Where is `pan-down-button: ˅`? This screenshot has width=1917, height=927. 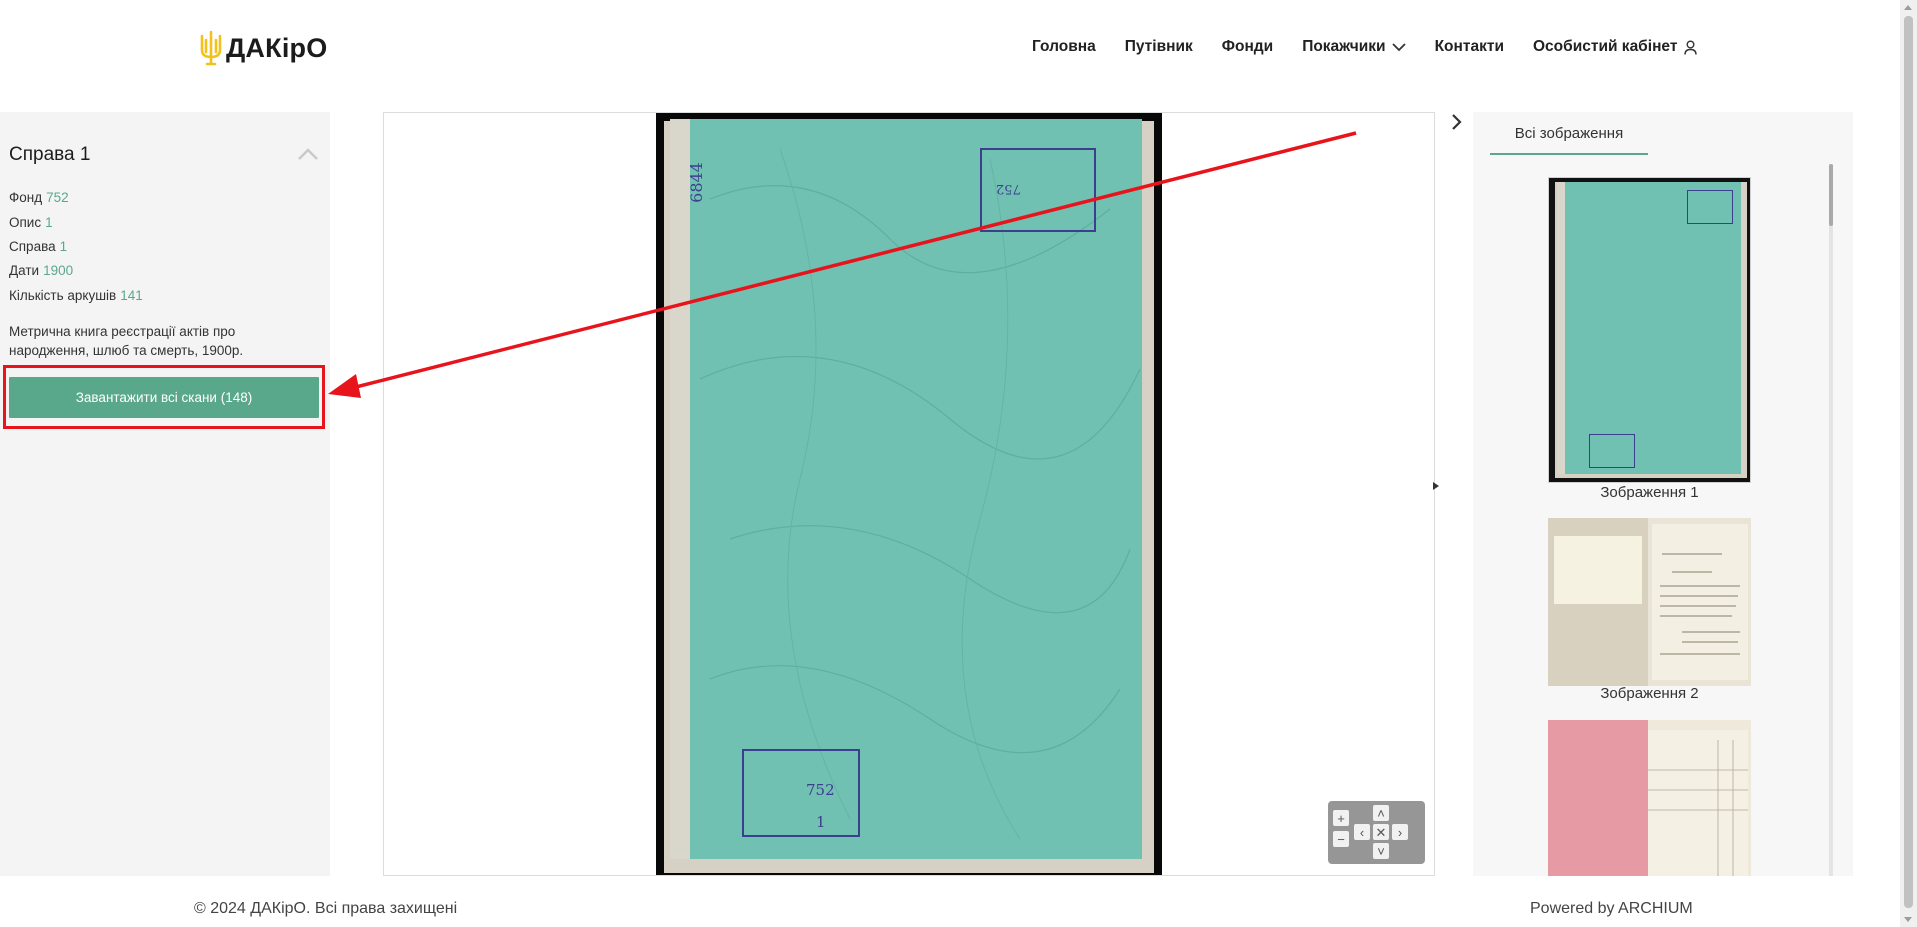
pan-down-button: ˅ is located at coordinates (1381, 851).